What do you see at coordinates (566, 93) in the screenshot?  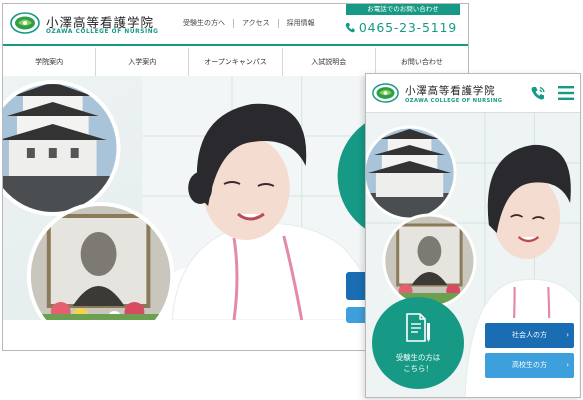 I see `hamburger-menu-icon` at bounding box center [566, 93].